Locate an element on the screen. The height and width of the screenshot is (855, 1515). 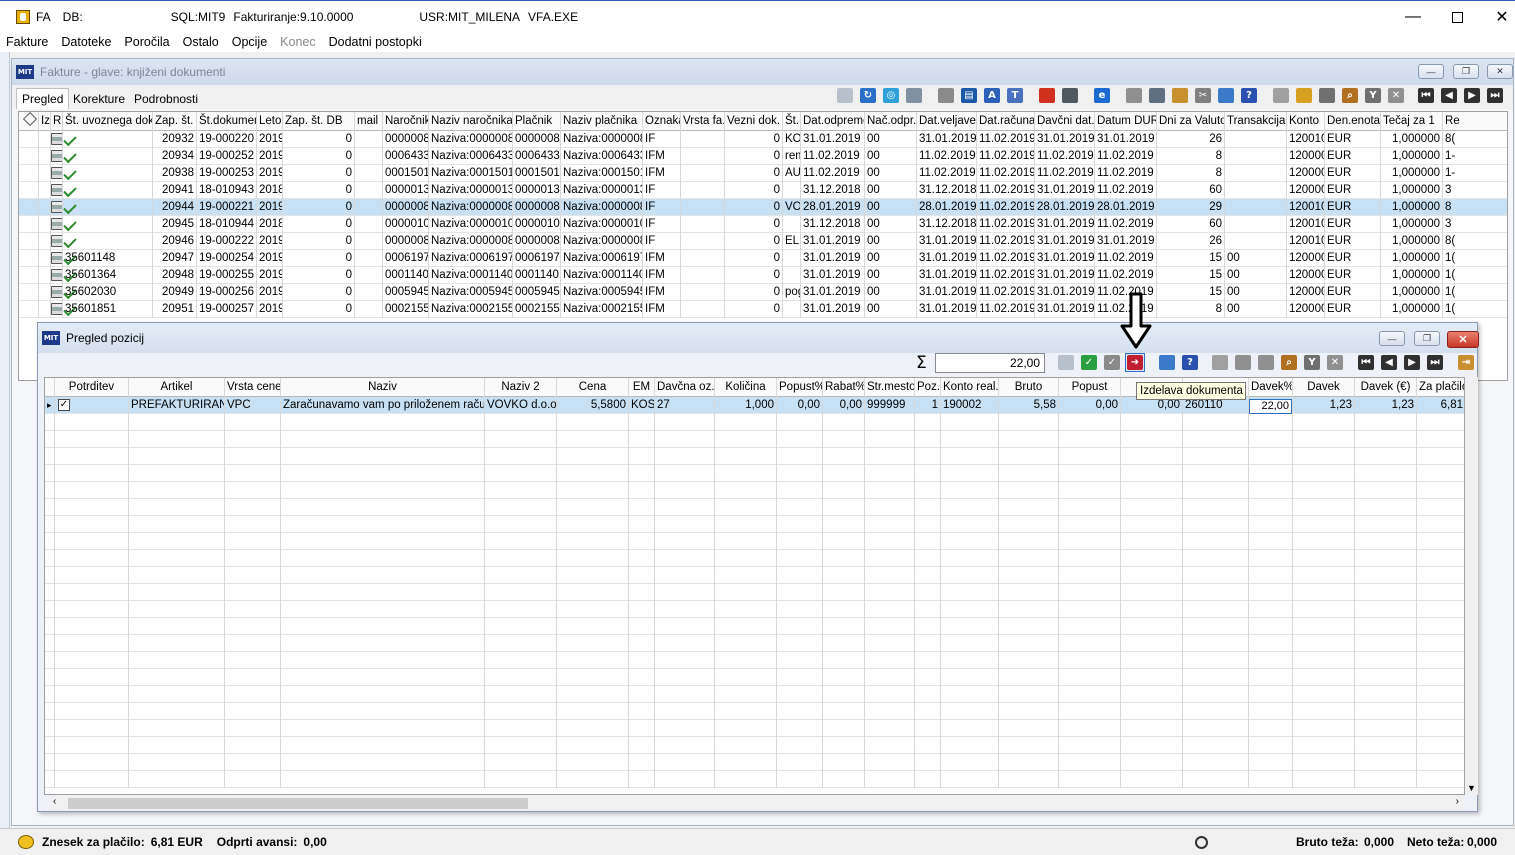
dialog-close-button: ✕ is located at coordinates (1463, 339).